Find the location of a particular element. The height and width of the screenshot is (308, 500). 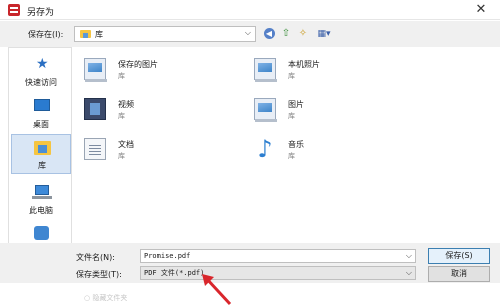

save-button: 保存(S) is located at coordinates (459, 256).